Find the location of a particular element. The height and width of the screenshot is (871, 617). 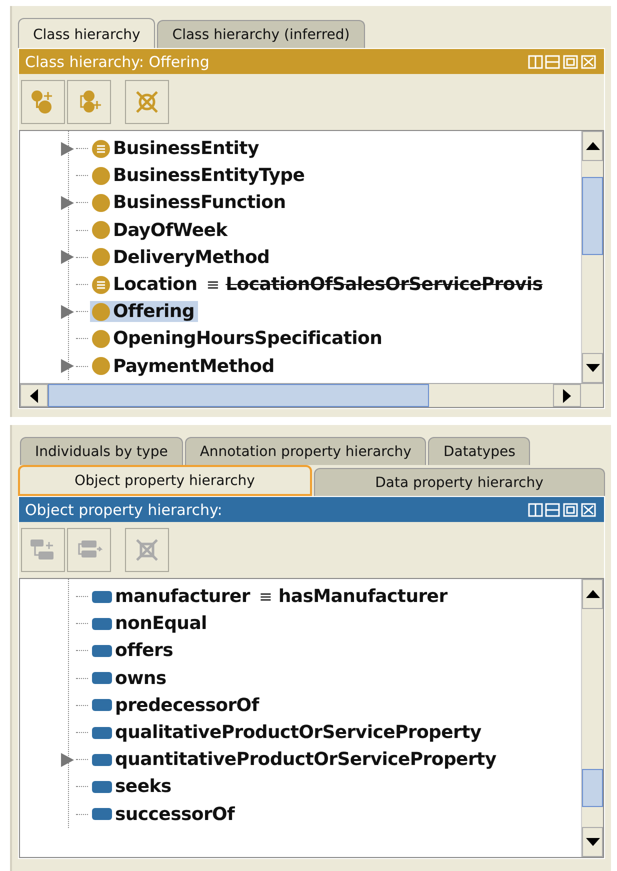

panel-title: Object property hierarchy: is located at coordinates (123, 509).